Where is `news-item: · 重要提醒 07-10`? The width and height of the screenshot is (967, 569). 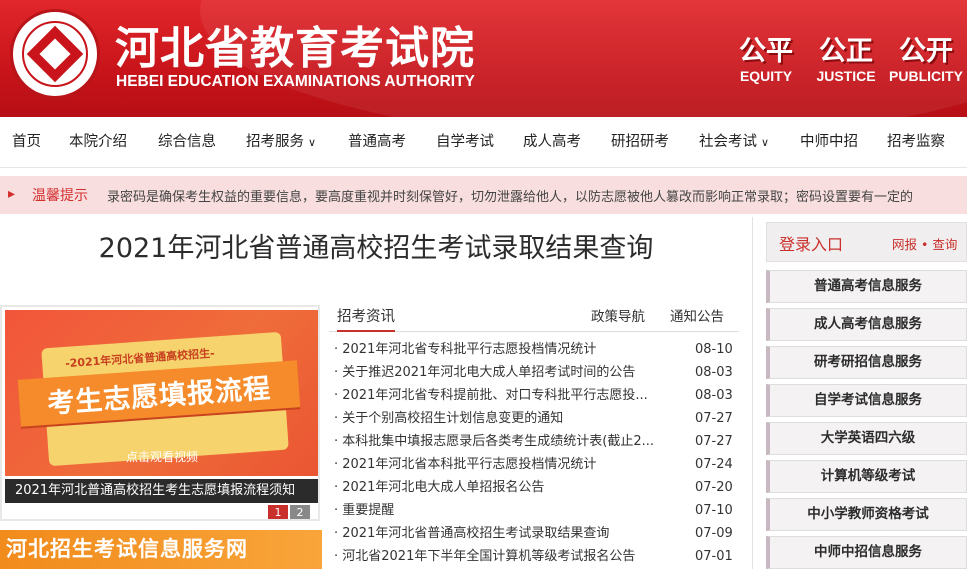
news-item: · 重要提醒 07-10 is located at coordinates (534, 510).